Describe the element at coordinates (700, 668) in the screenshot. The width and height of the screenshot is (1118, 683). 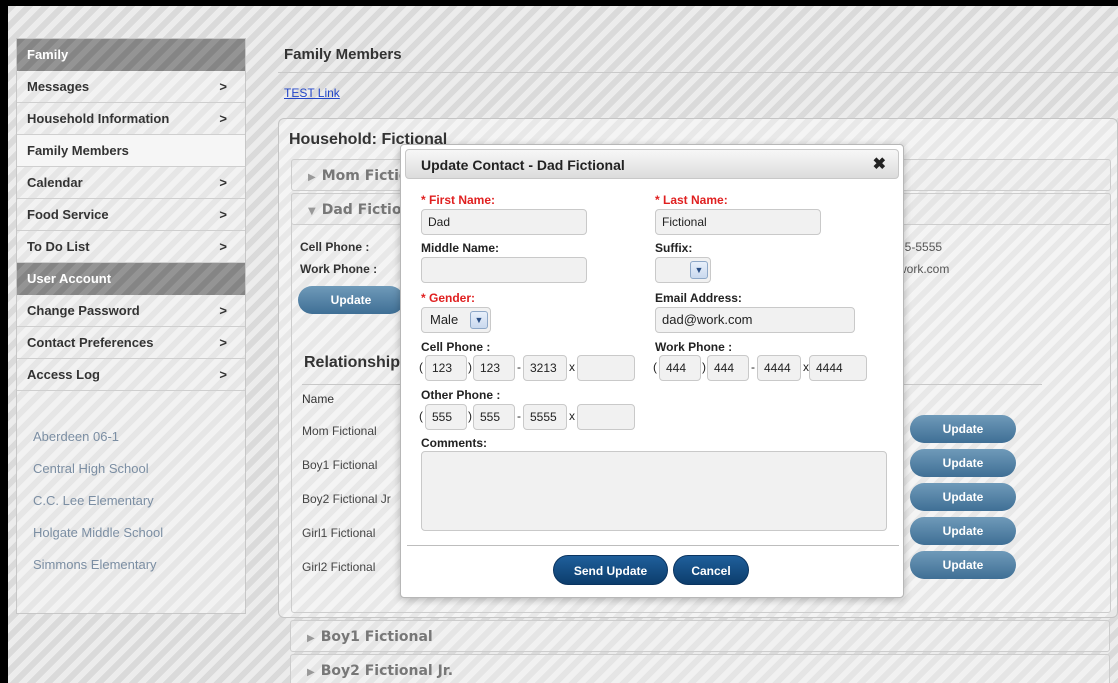
I see `accordion-boy2: ▶ Boy2 Fictional Jr.` at that location.